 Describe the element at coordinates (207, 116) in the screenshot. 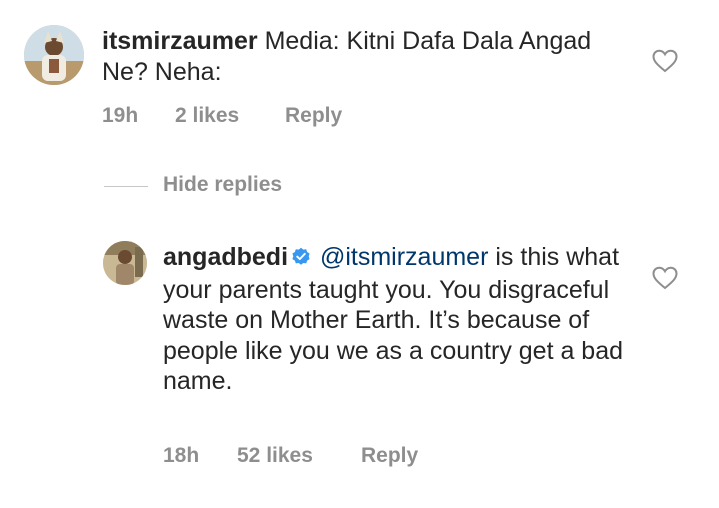

I see `comment-likes: 2 likes` at that location.